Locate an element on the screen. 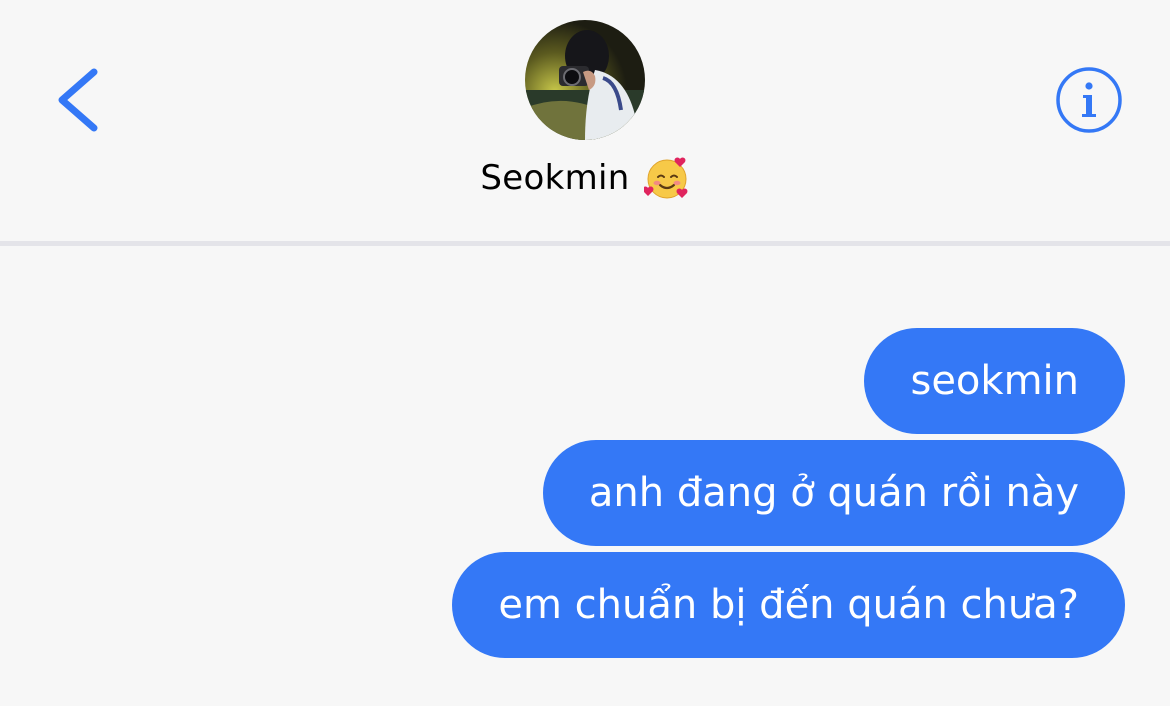 The width and height of the screenshot is (1170, 706). avatar is located at coordinates (585, 80).